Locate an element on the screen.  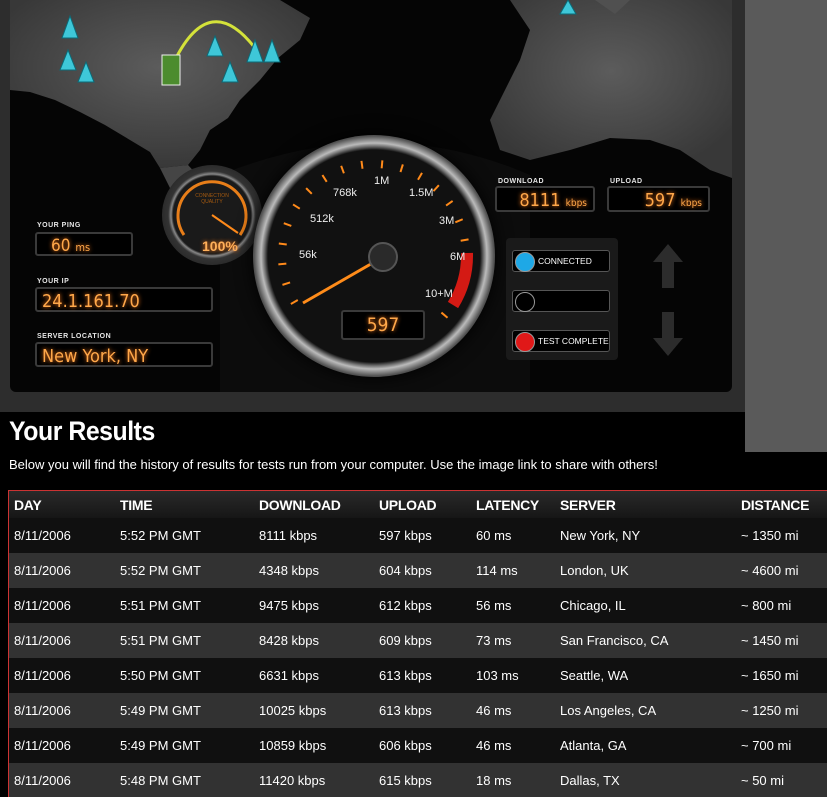
gauge-tick-label: 3M is located at coordinates (446, 221).